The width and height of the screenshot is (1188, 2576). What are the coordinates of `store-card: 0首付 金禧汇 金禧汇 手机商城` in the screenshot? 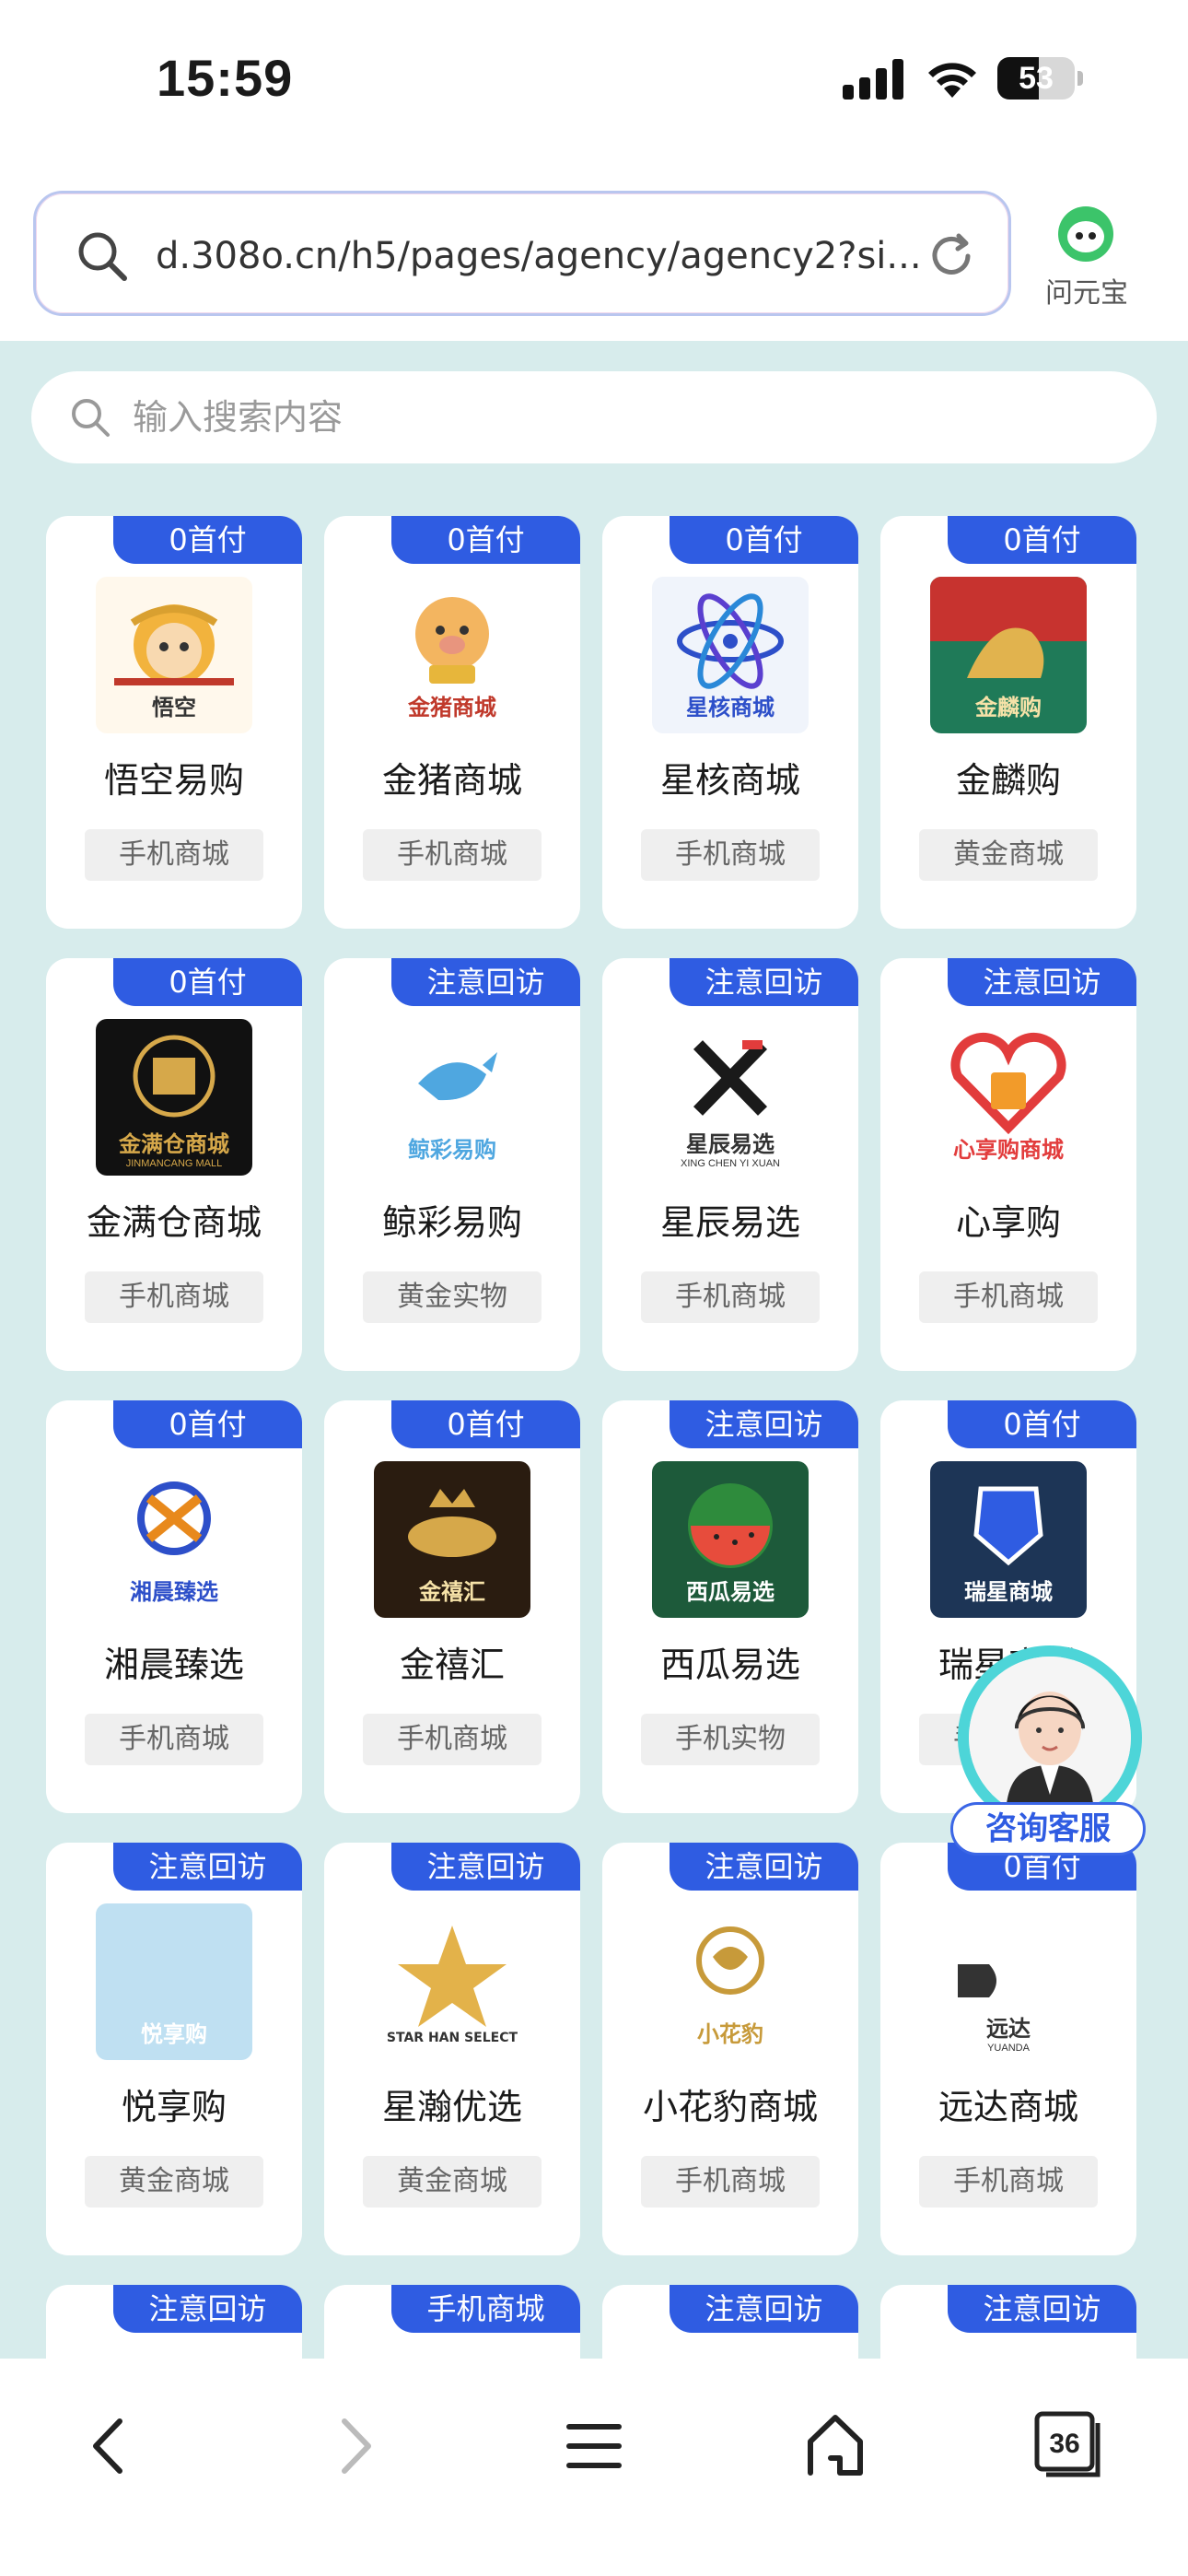 It's located at (452, 1606).